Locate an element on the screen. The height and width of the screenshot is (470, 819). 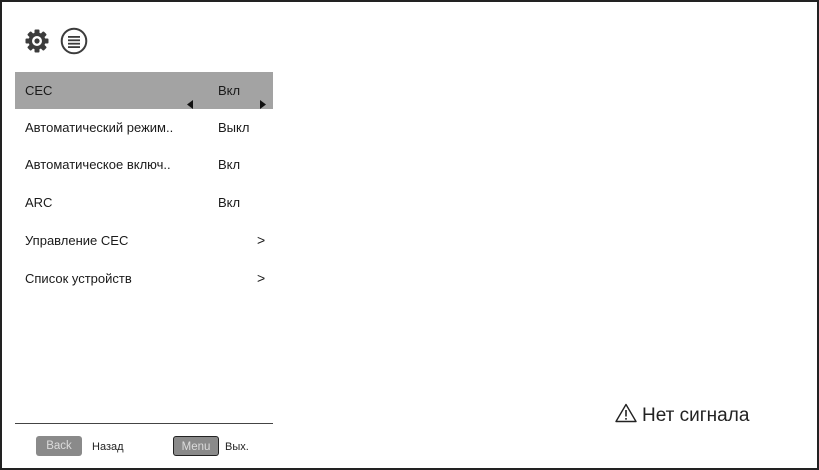
menu-item-auto-mode: Автоматический режим.. Выкл is located at coordinates (144, 127).